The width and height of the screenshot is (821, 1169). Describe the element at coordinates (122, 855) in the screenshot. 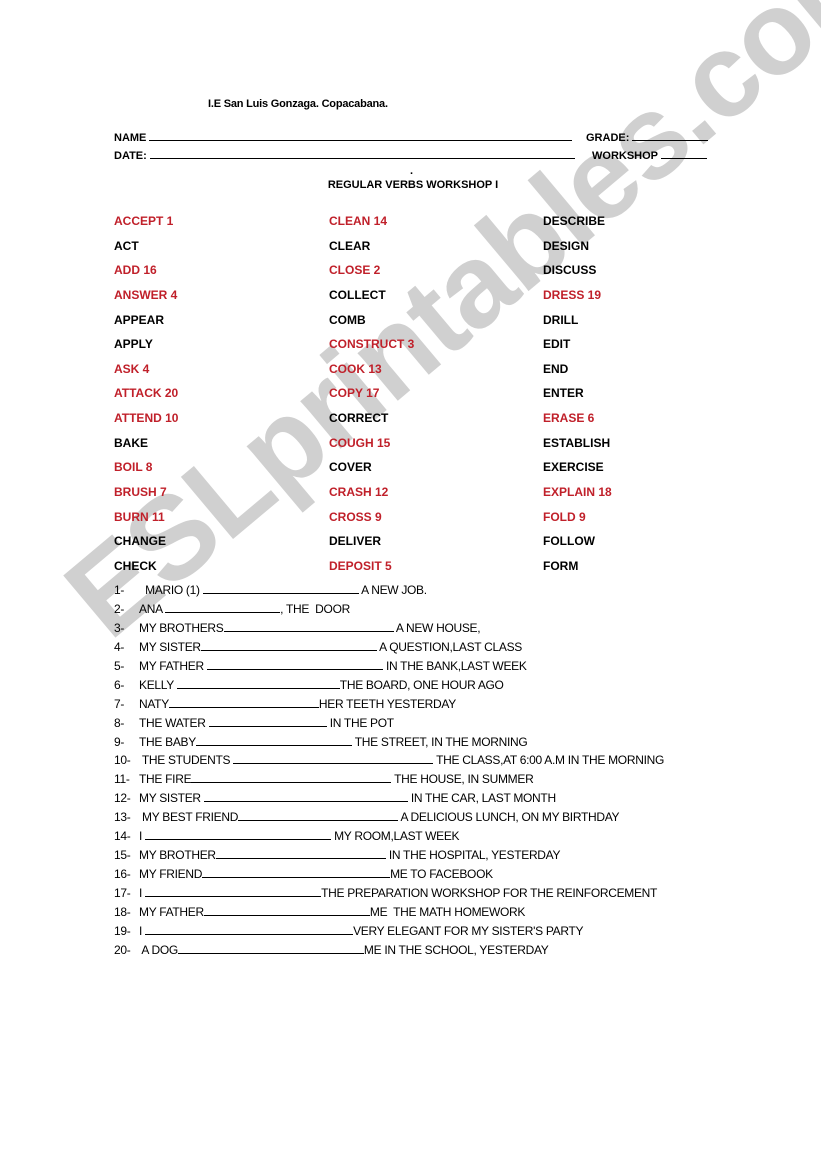

I see `sentence-number: 15-` at that location.